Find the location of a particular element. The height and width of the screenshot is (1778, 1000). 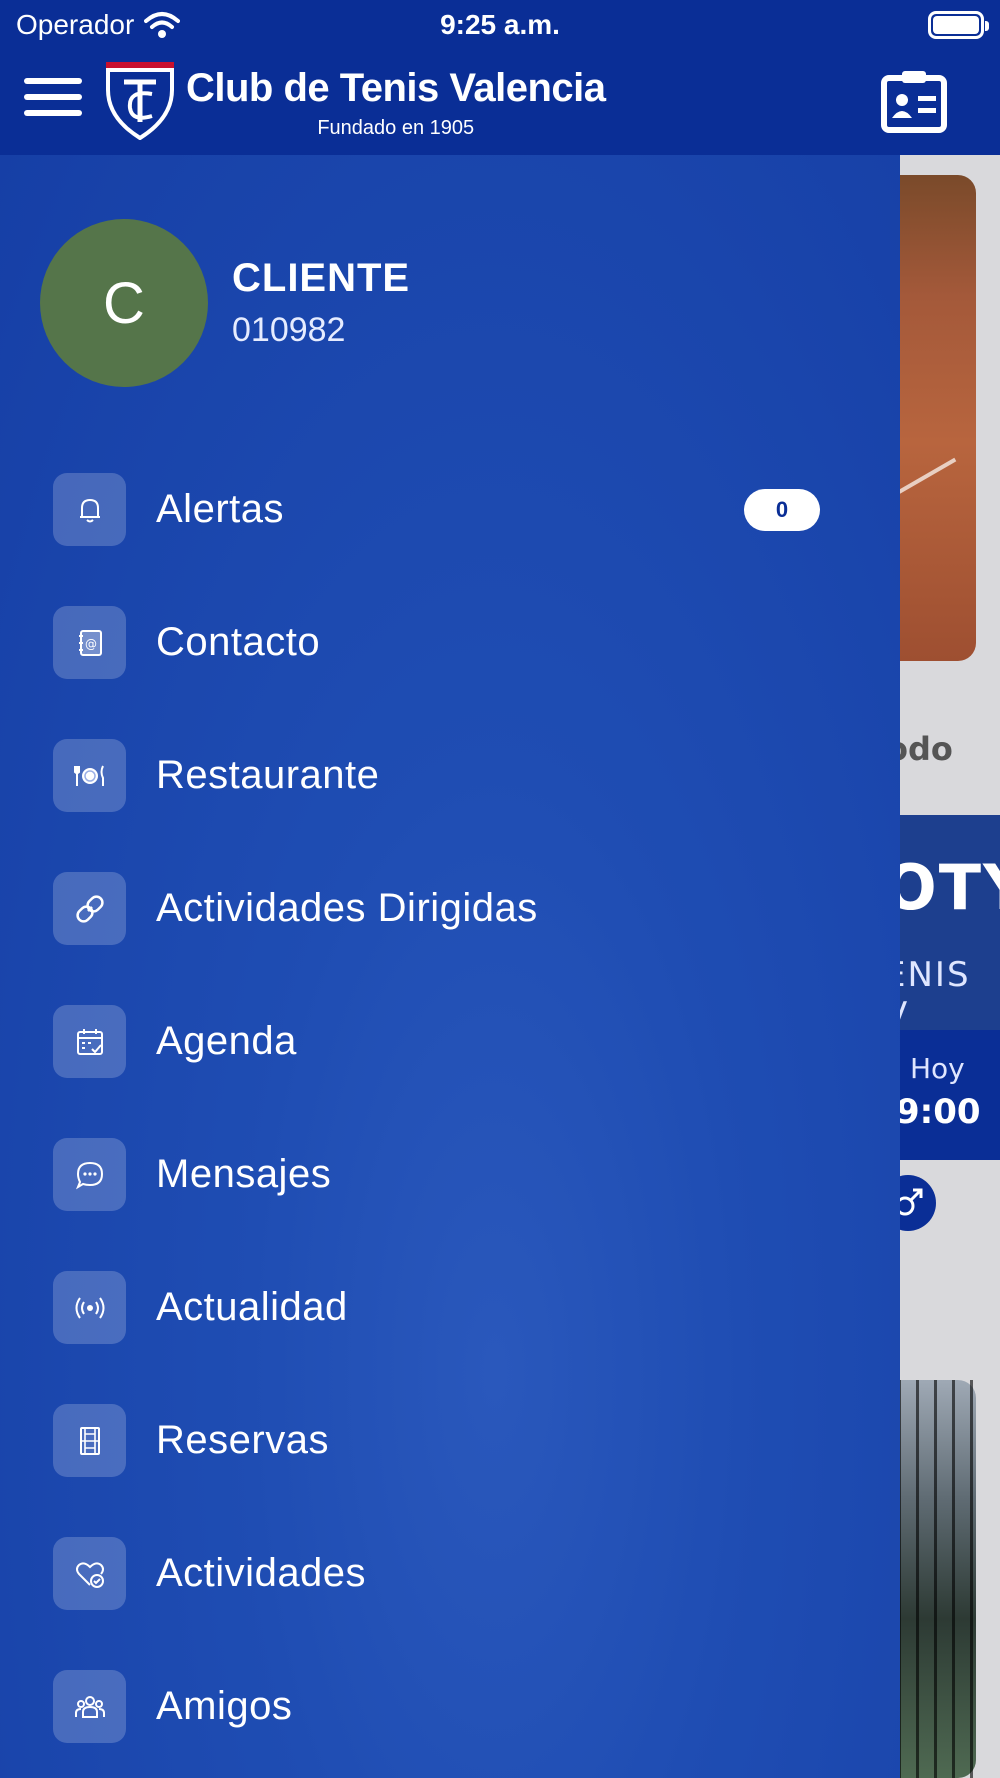

wifi-icon is located at coordinates (162, 25).